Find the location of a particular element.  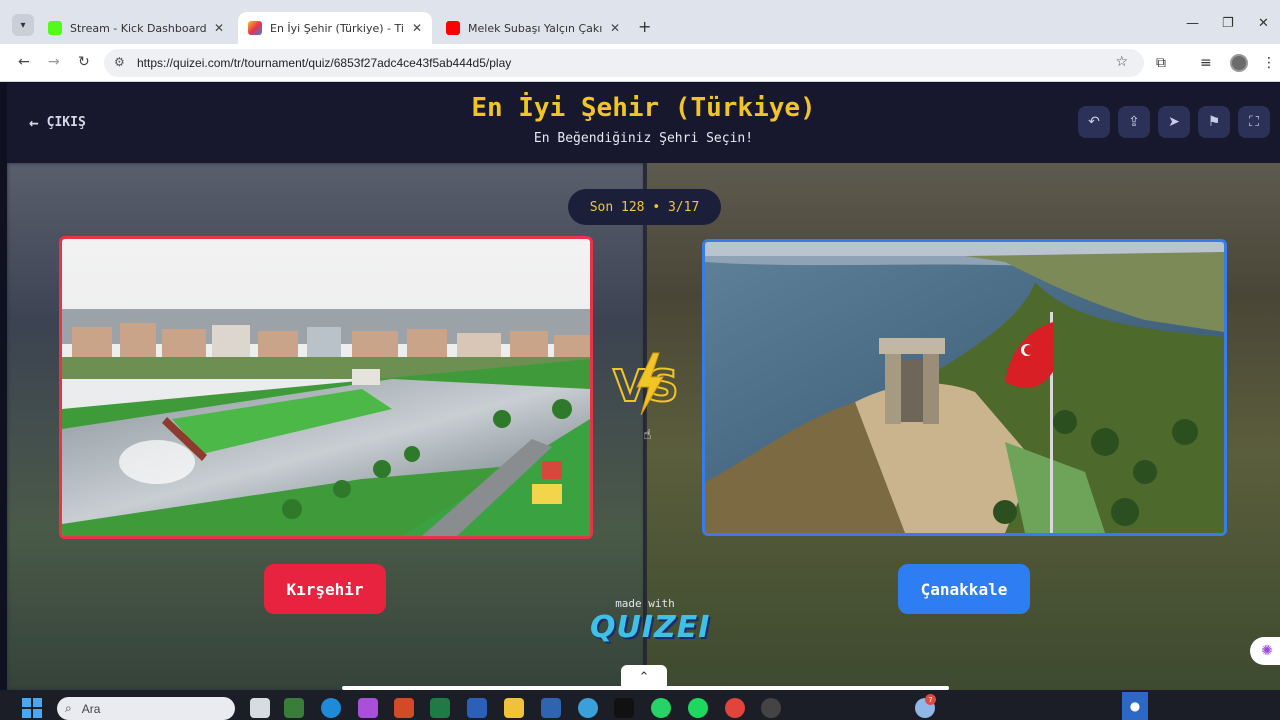

kick-favicon-icon is located at coordinates (55, 28).